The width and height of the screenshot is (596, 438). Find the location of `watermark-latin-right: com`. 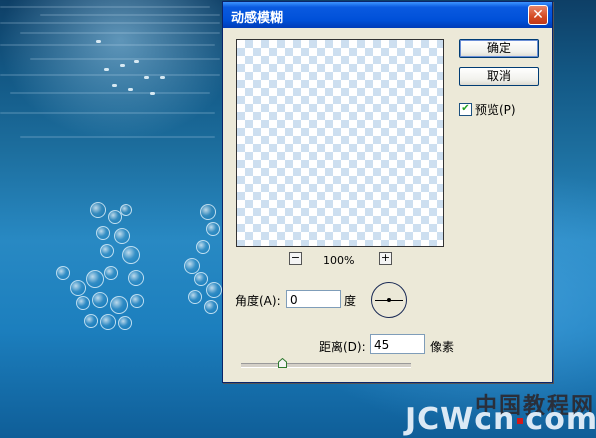

watermark-latin-right: com is located at coordinates (560, 419).